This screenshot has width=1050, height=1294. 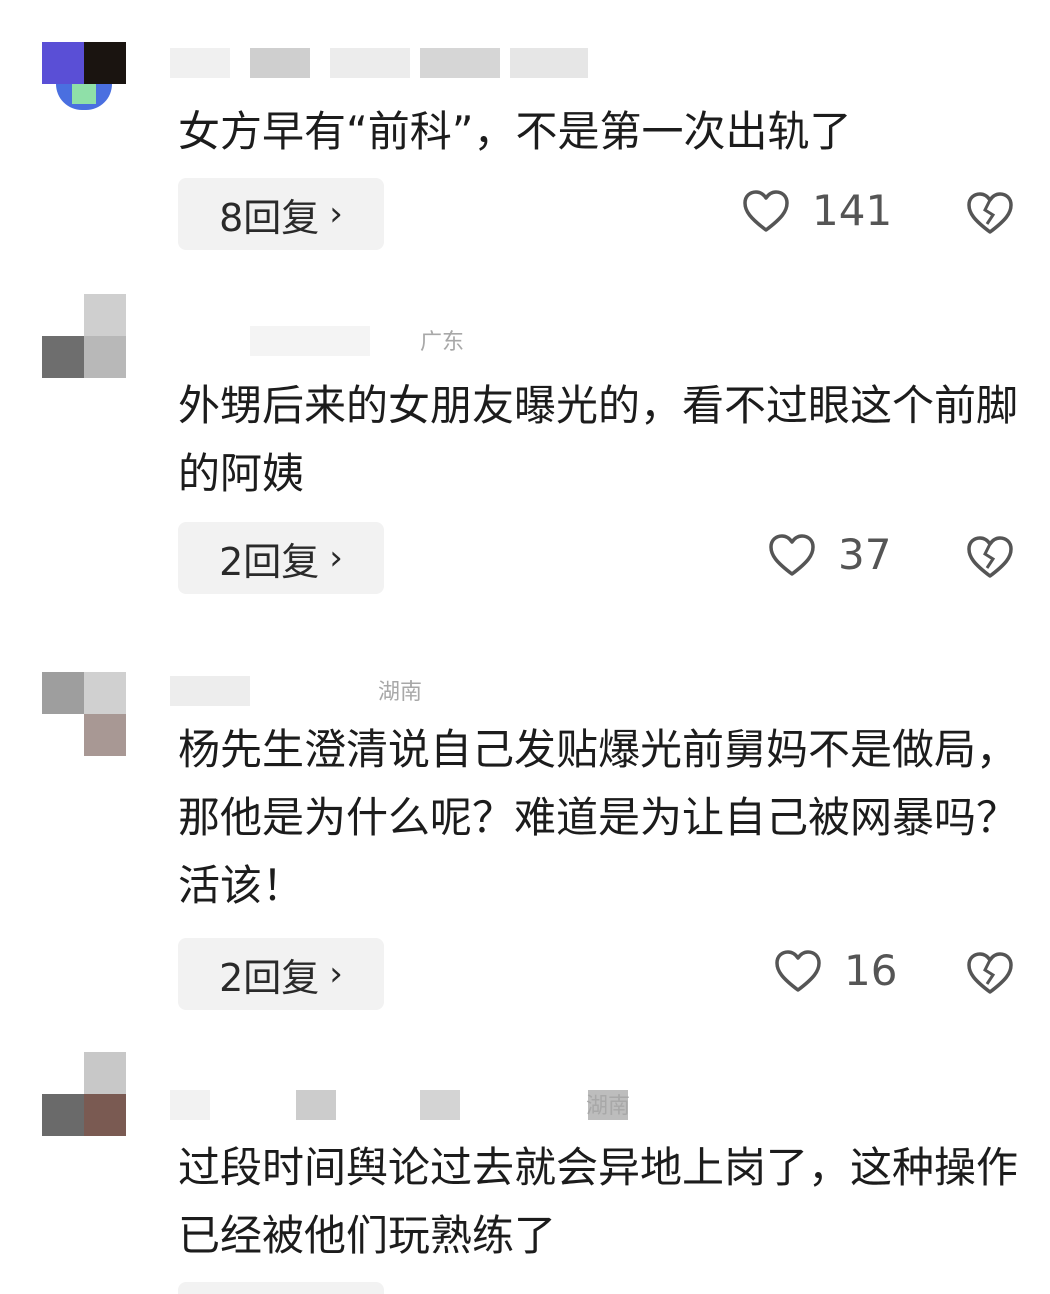 What do you see at coordinates (829, 554) in the screenshot?
I see `like-button: 37` at bounding box center [829, 554].